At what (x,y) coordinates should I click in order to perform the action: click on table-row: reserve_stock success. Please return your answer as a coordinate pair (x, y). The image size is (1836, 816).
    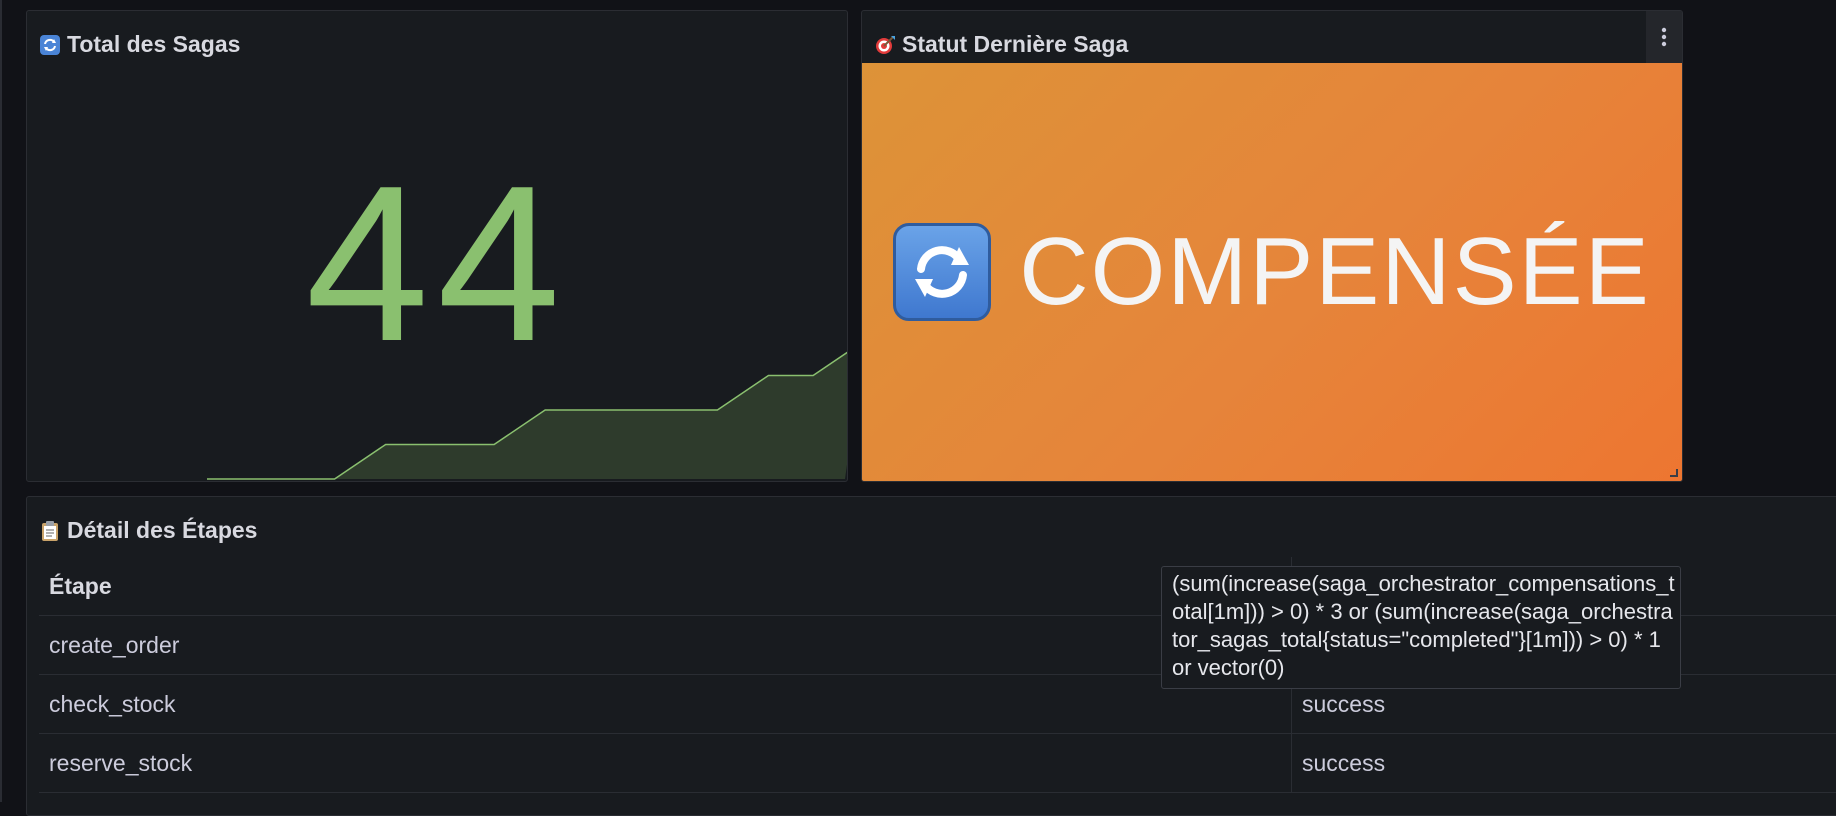
    Looking at the image, I should click on (937, 763).